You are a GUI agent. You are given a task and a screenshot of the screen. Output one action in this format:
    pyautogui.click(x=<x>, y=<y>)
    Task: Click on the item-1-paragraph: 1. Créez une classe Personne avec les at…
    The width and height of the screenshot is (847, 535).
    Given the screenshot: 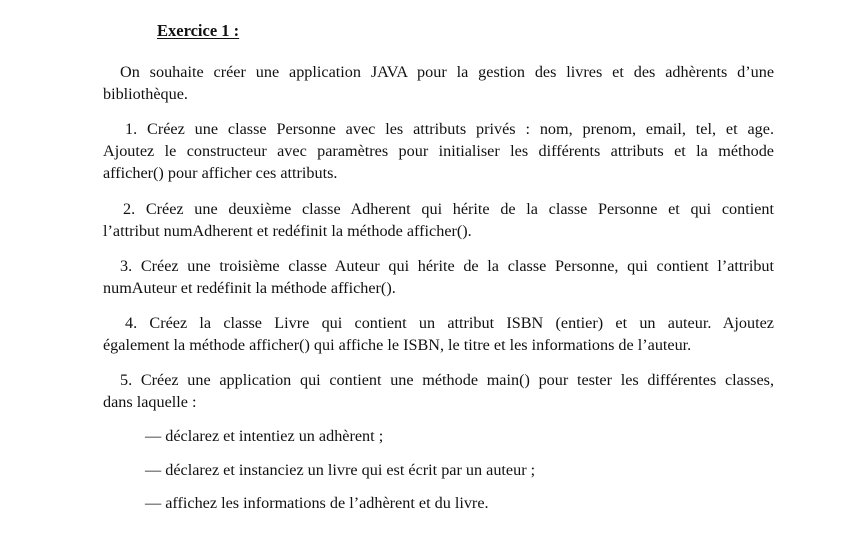 What is the action you would take?
    pyautogui.click(x=438, y=151)
    